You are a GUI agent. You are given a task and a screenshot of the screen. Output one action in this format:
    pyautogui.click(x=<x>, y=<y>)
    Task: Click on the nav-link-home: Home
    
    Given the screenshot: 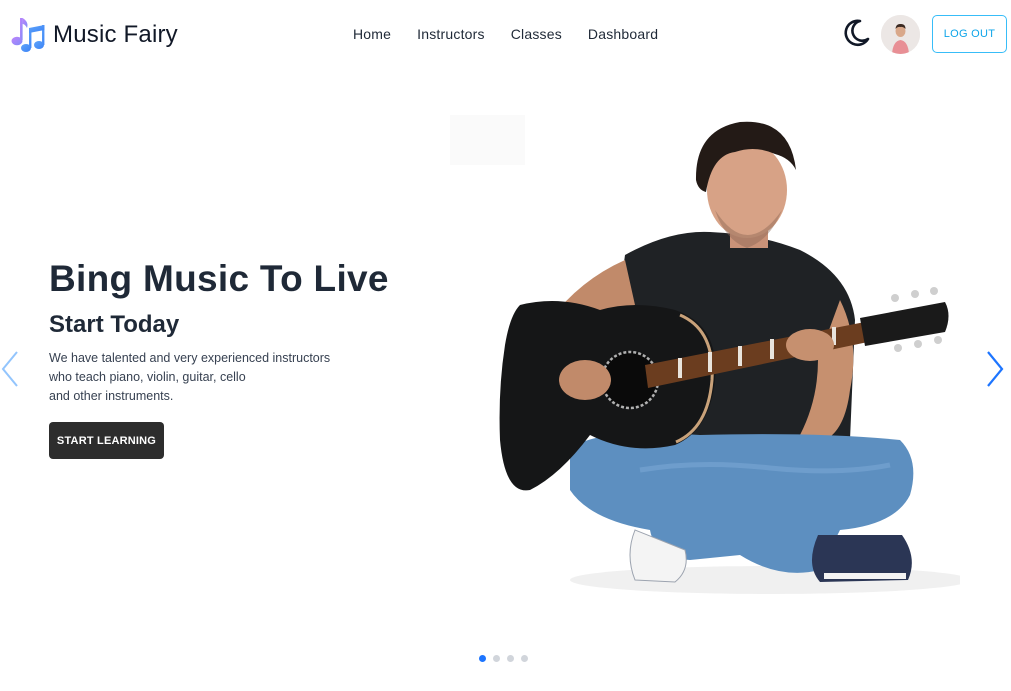 What is the action you would take?
    pyautogui.click(x=372, y=34)
    